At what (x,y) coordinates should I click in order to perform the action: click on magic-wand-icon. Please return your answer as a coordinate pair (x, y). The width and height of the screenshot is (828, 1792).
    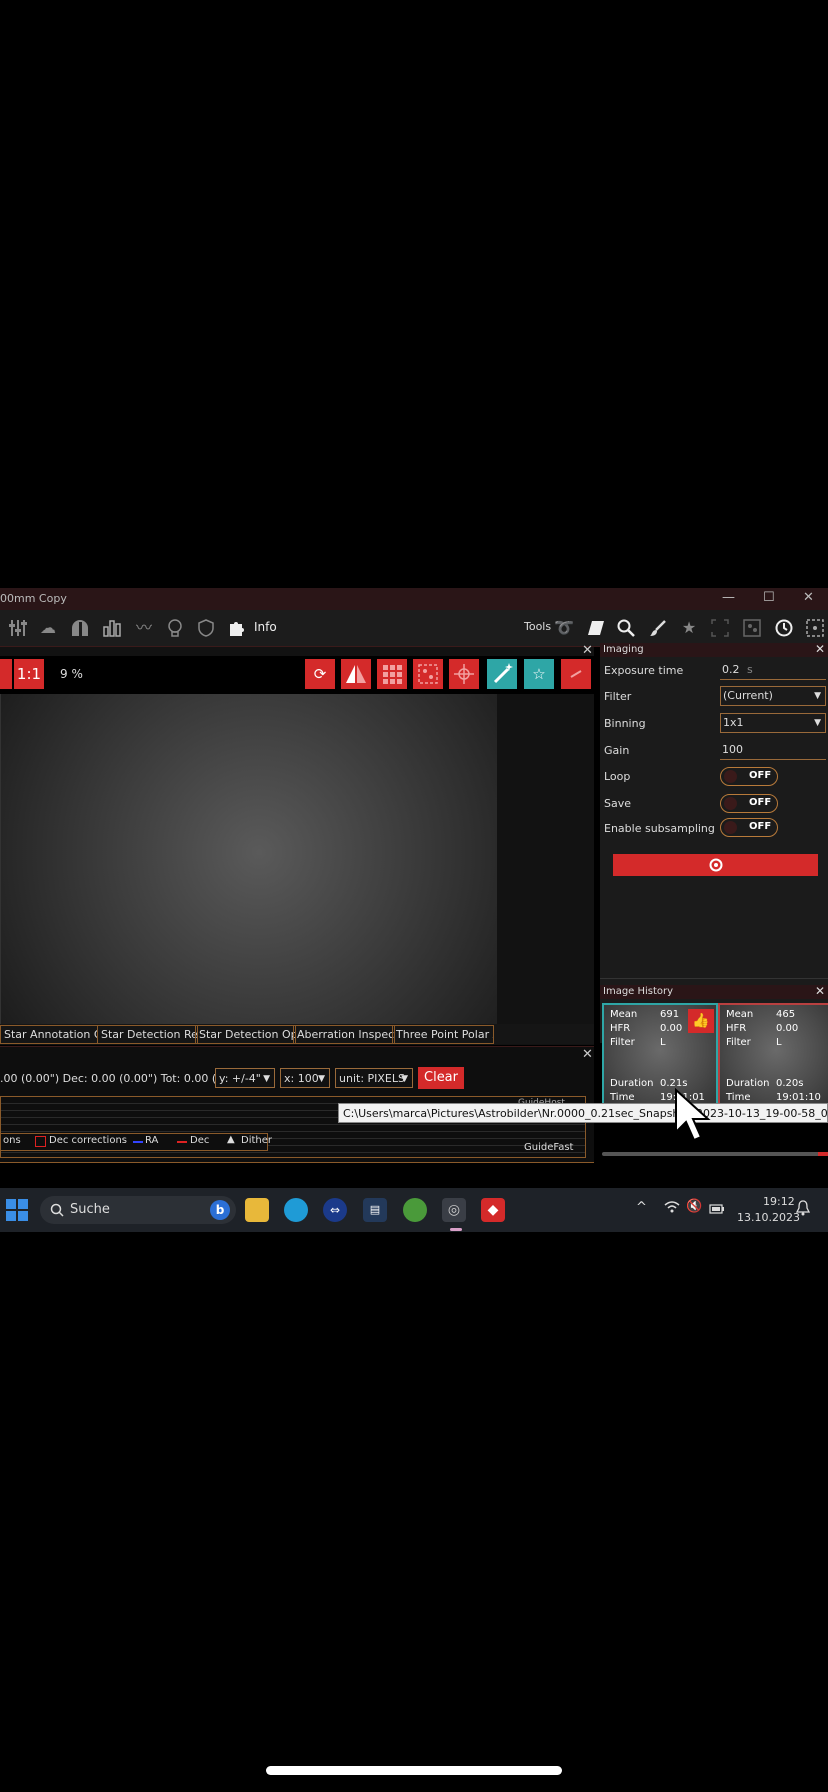
    Looking at the image, I should click on (502, 674).